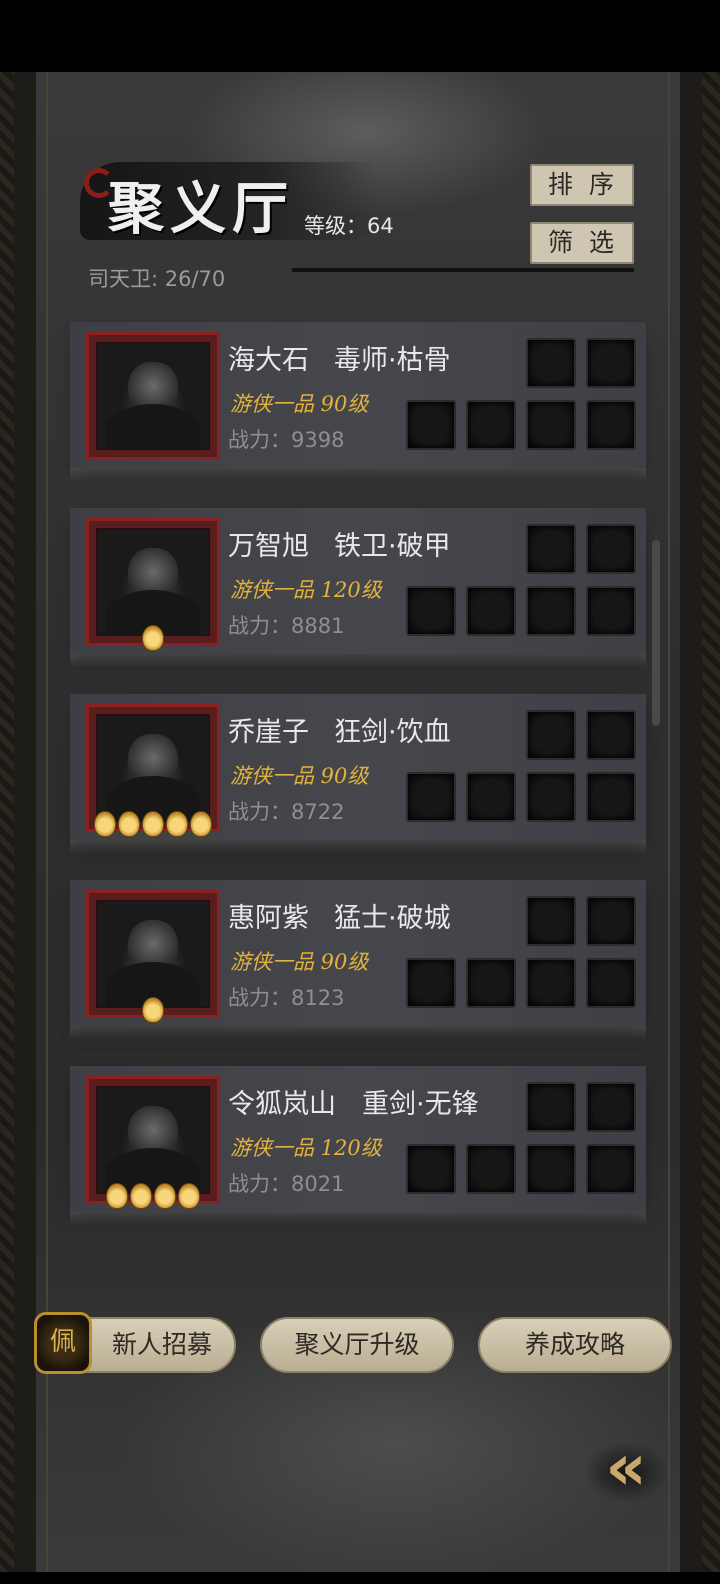 Image resolution: width=720 pixels, height=1584 pixels. Describe the element at coordinates (392, 360) in the screenshot. I see `hero-class: 毒师·枯骨` at that location.